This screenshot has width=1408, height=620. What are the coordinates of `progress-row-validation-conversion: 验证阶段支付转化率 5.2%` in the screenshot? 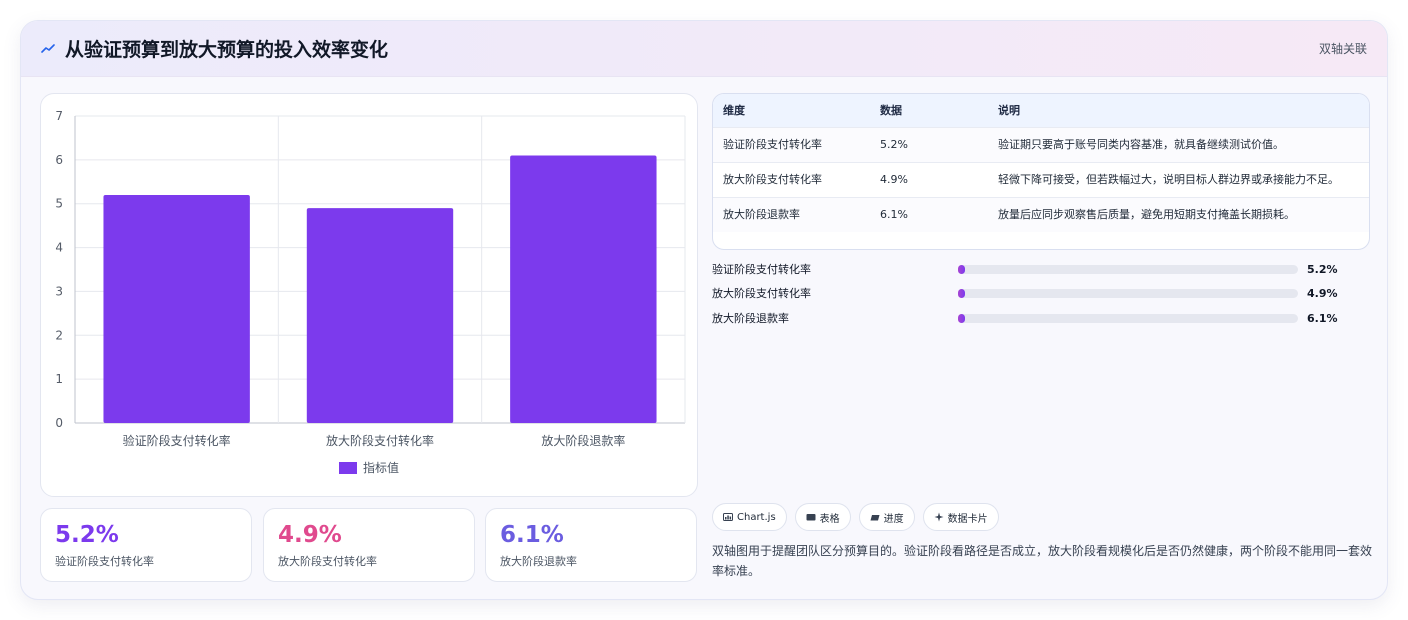 It's located at (1032, 269).